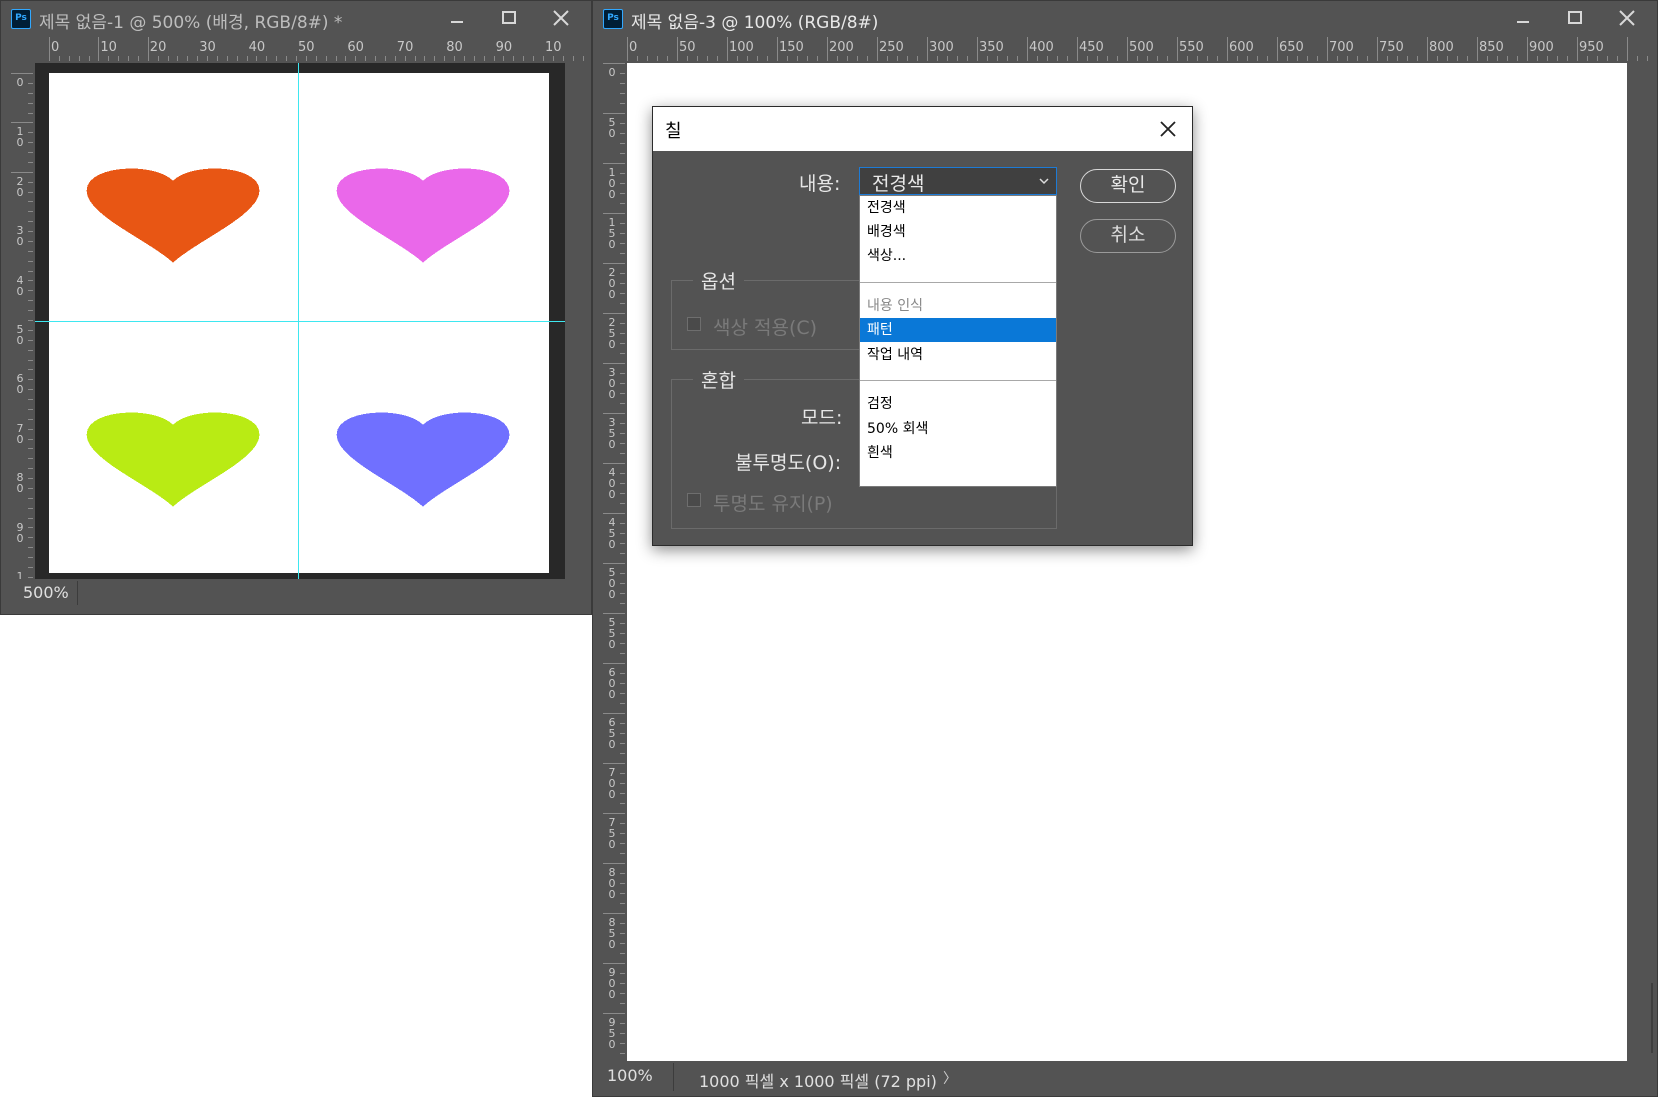 The height and width of the screenshot is (1097, 1658). What do you see at coordinates (612, 333) in the screenshot?
I see `ruler-label: 250` at bounding box center [612, 333].